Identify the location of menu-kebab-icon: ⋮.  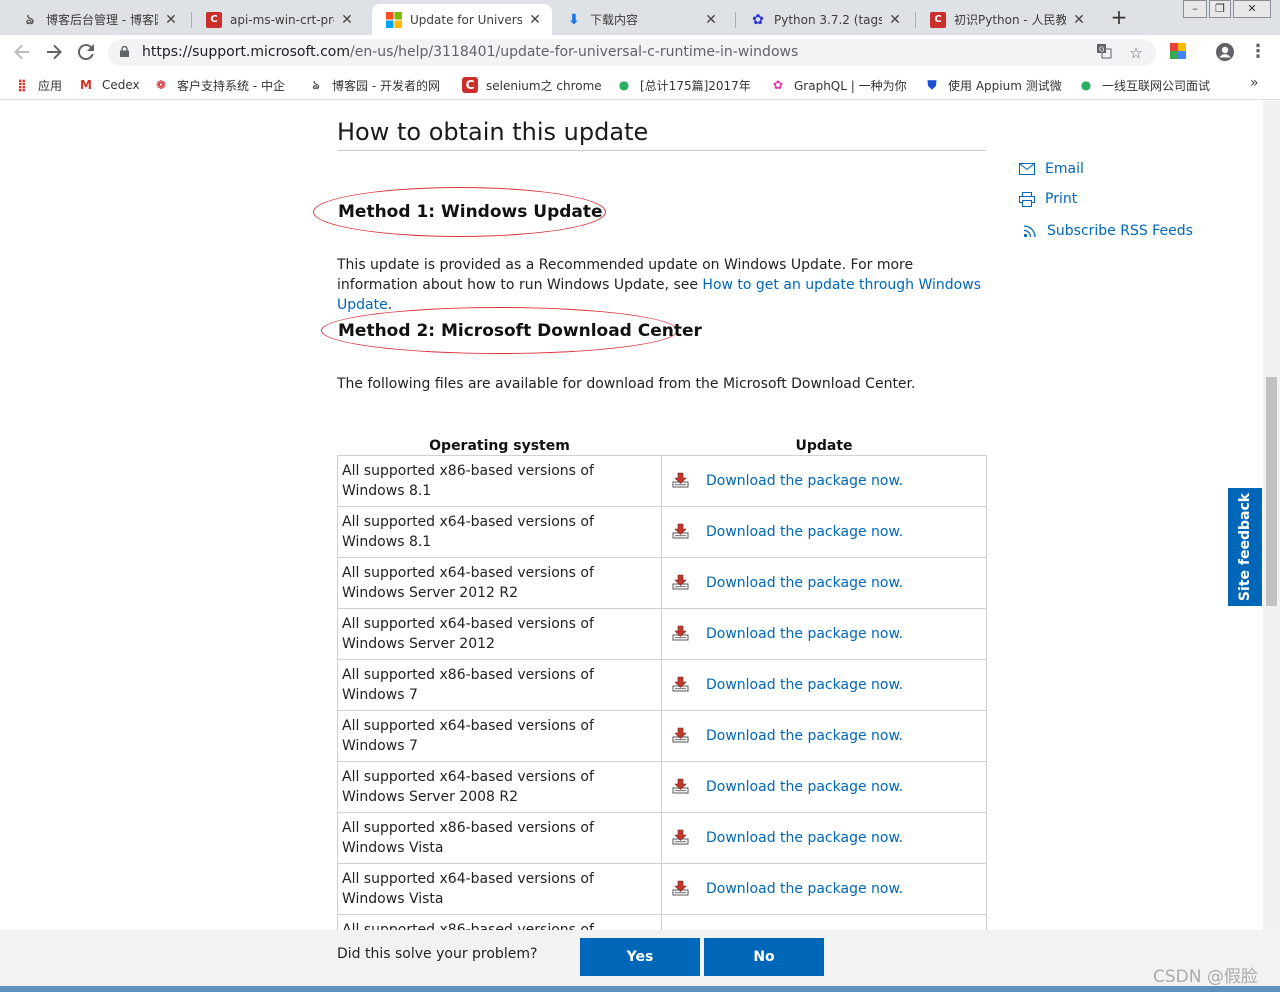
(1258, 52).